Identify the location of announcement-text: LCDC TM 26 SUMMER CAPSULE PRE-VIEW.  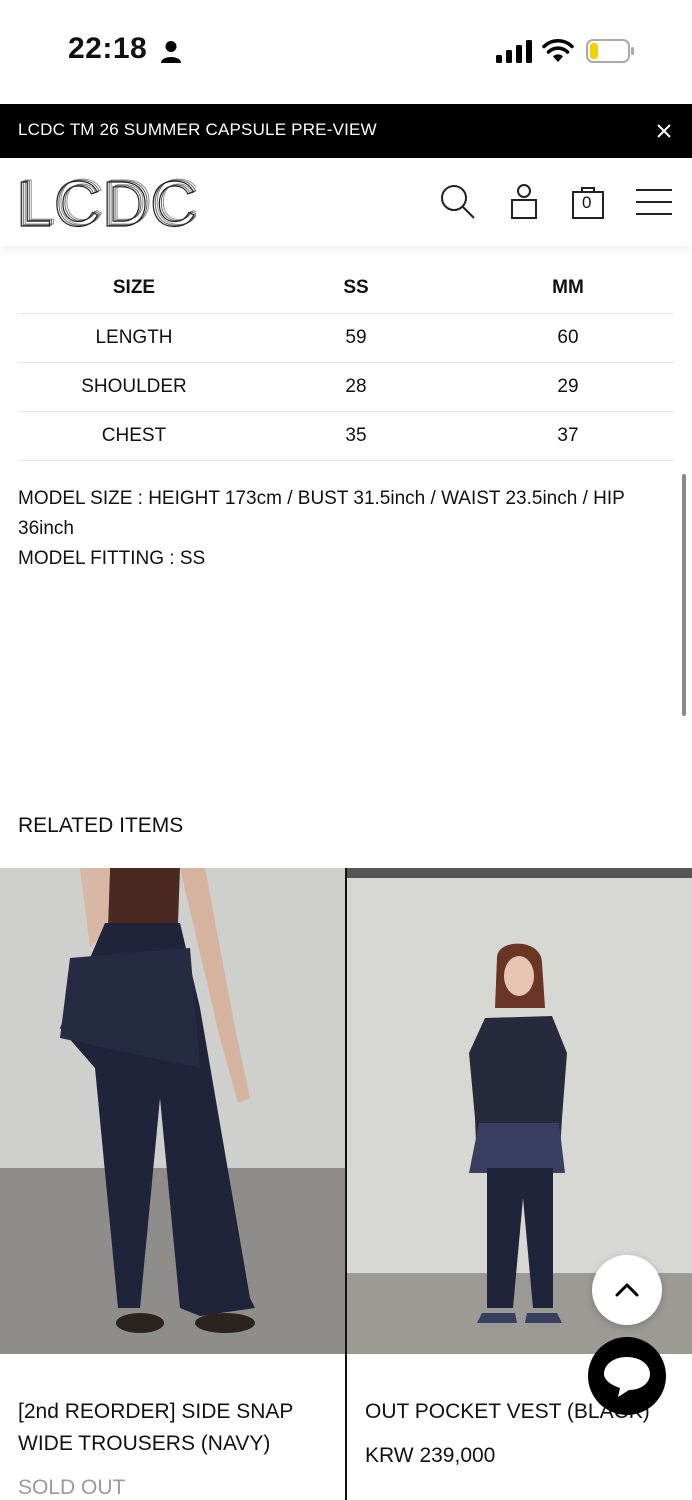
(197, 130).